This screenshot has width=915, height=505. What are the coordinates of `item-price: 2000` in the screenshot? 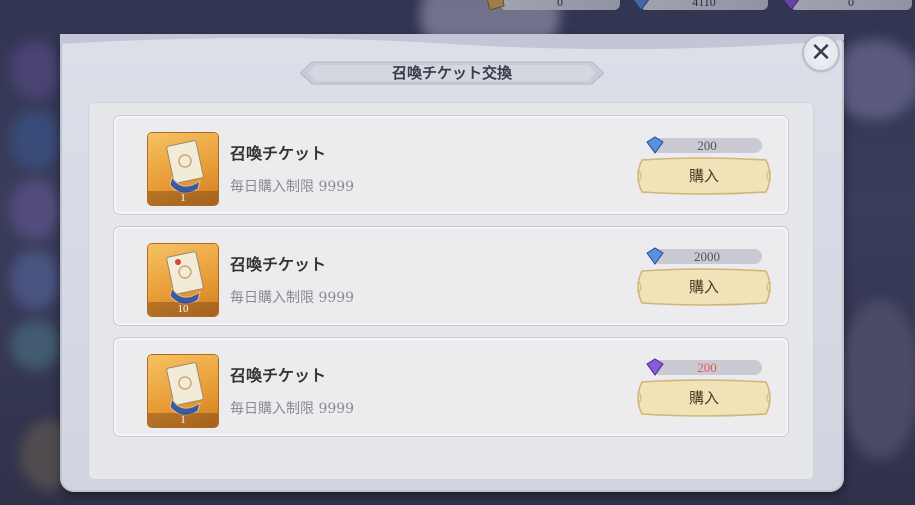 It's located at (707, 256).